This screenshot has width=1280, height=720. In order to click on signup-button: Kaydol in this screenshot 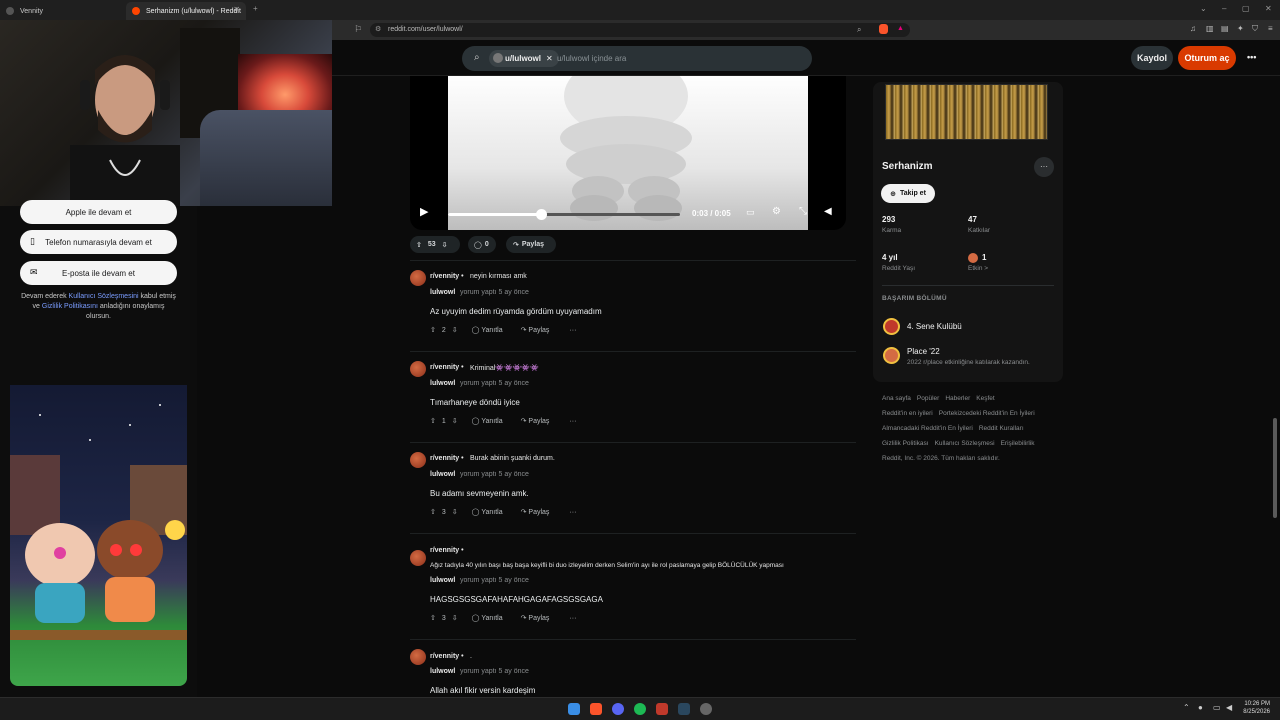, I will do `click(1152, 58)`.